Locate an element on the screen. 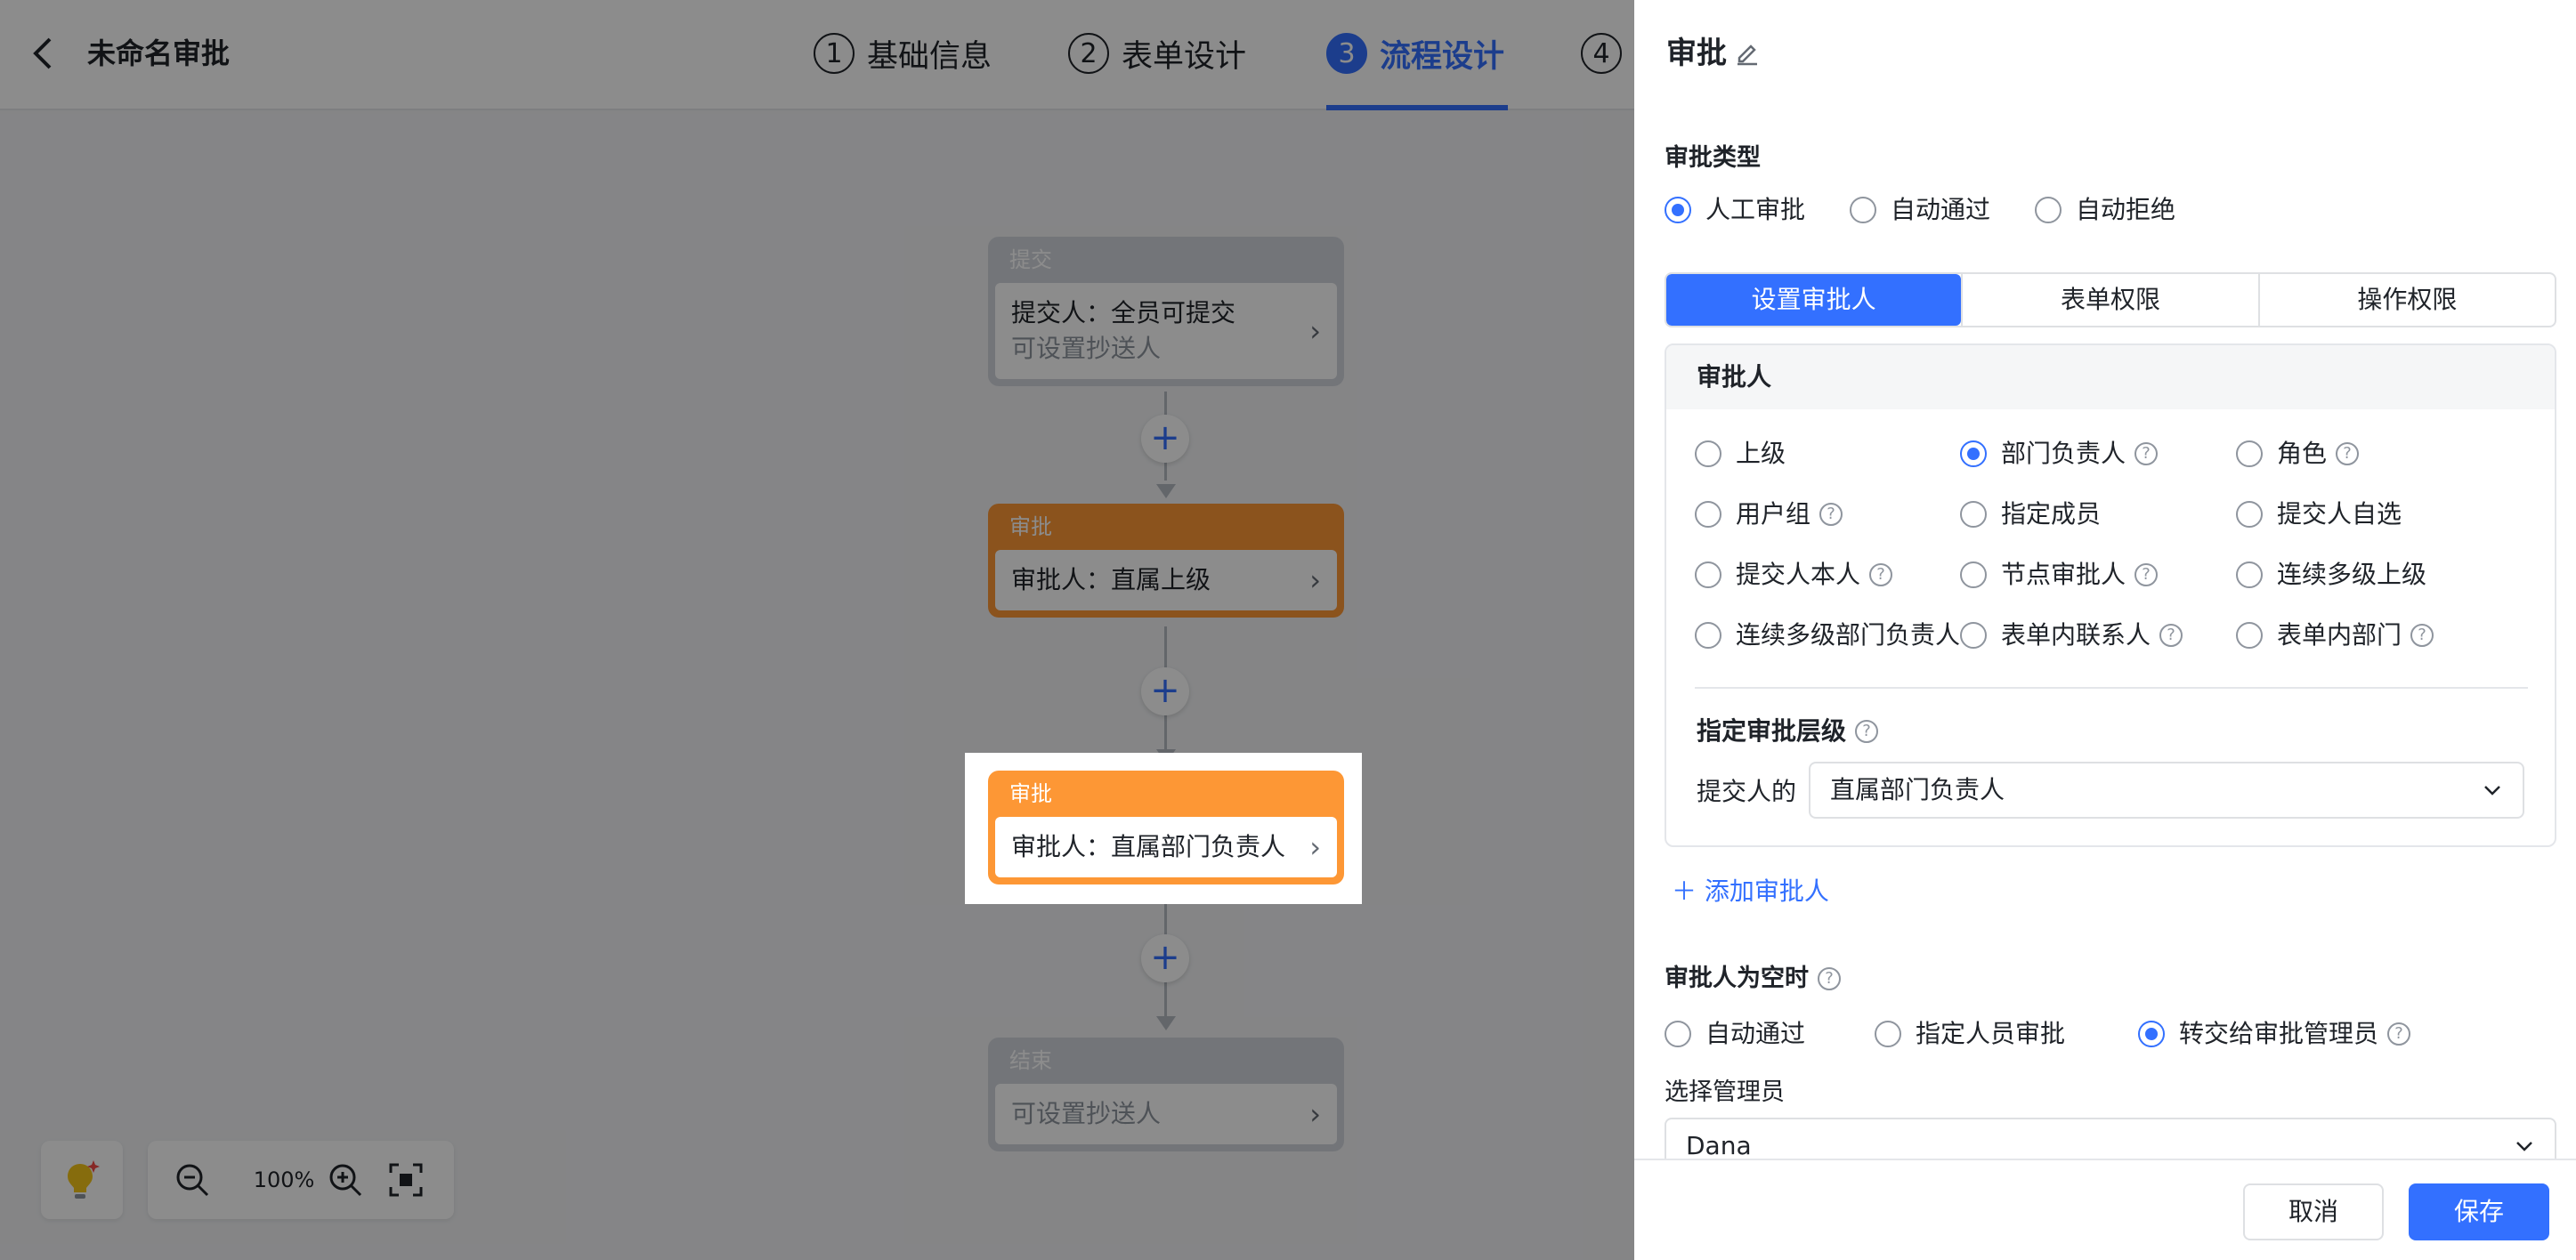  radio-label: 角色 is located at coordinates (2303, 453).